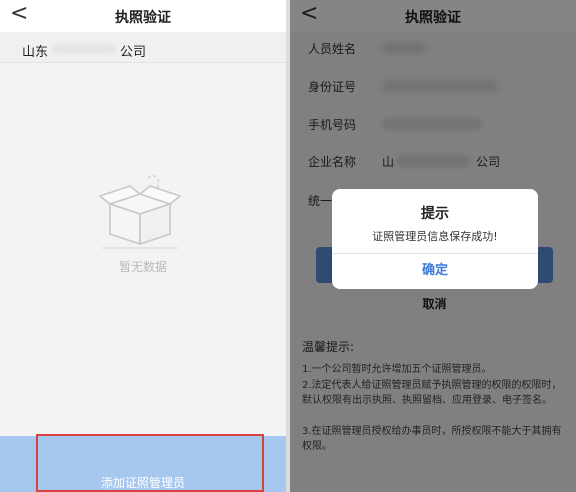 This screenshot has width=576, height=492. I want to click on company-name-suffix: 公司, so click(133, 52).